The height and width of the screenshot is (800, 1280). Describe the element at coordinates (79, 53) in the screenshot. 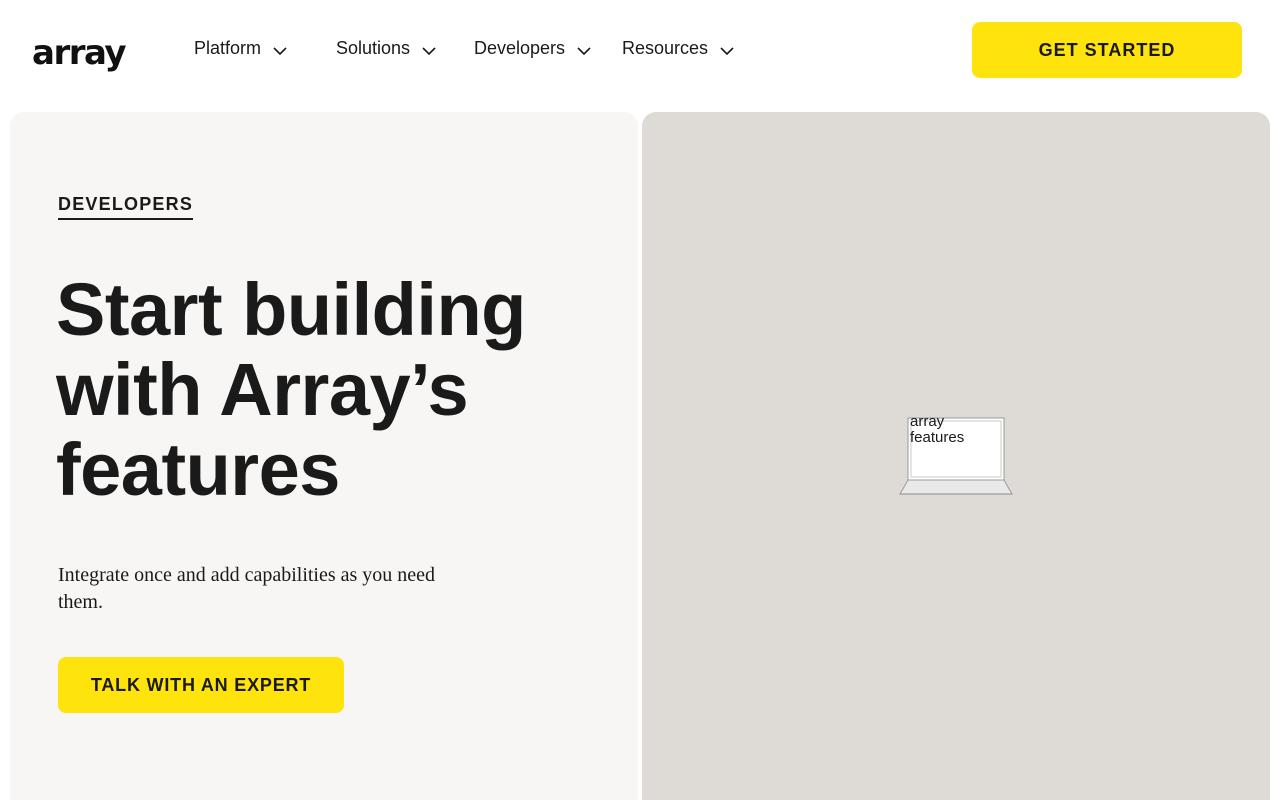

I see `array-logo: array` at that location.